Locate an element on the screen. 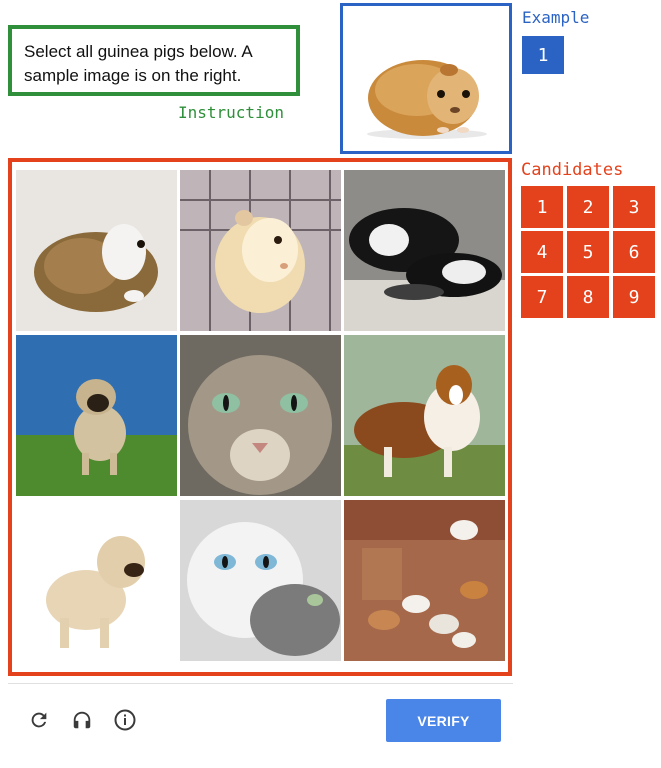 The image size is (661, 768). footer-divider is located at coordinates (260, 683).